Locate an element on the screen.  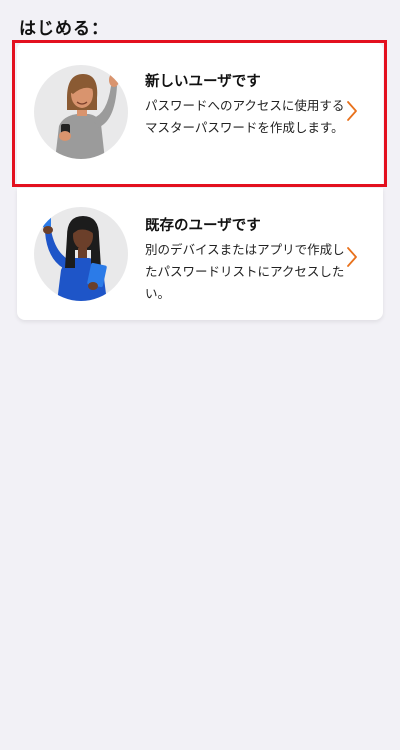
page-heading: はじめる： is located at coordinates (64, 29).